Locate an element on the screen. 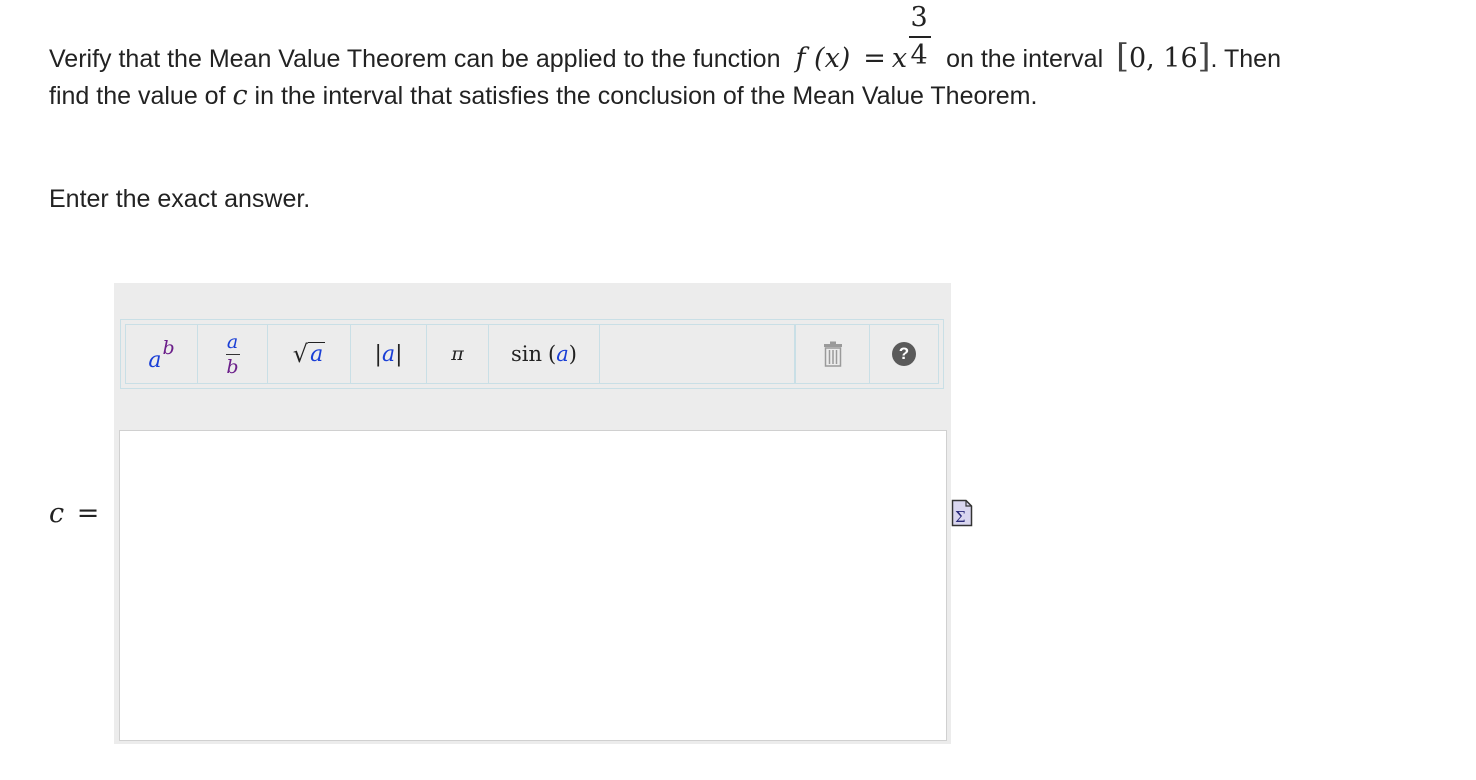  svg-text: Σ is located at coordinates (960, 517).